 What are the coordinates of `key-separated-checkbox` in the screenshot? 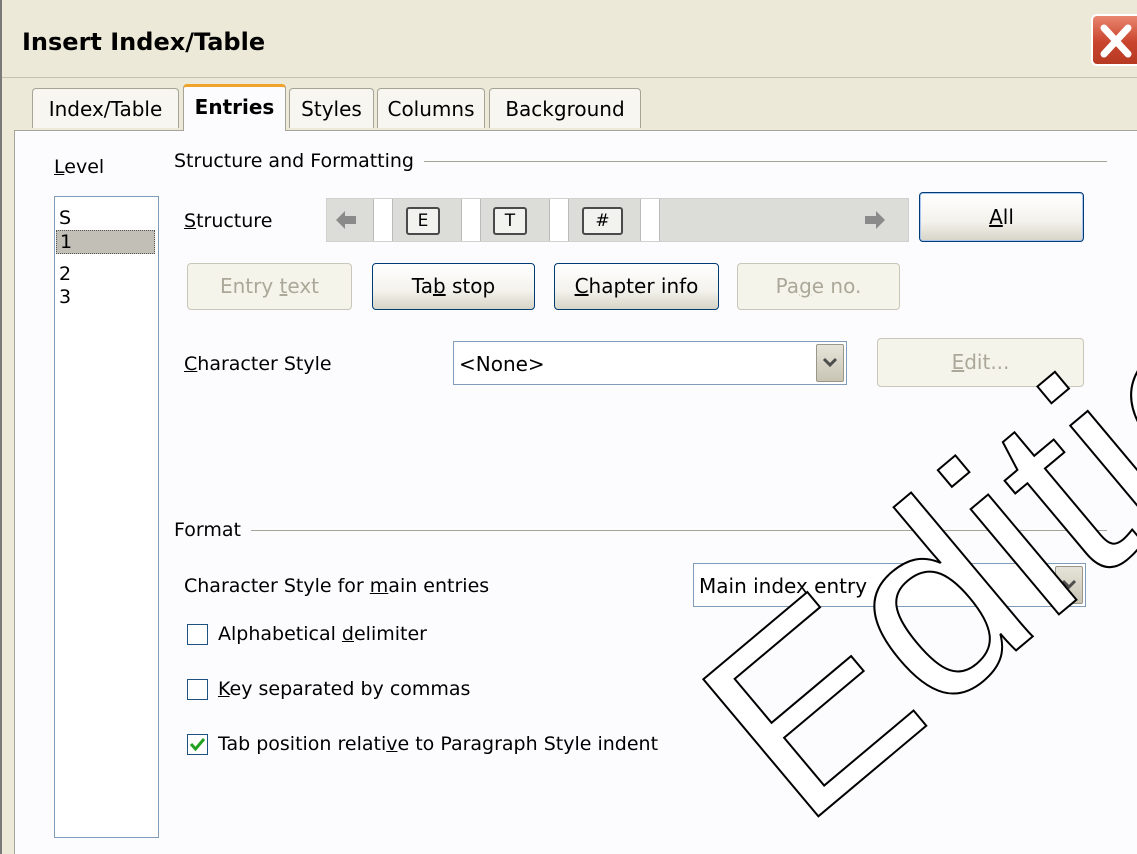 It's located at (197, 689).